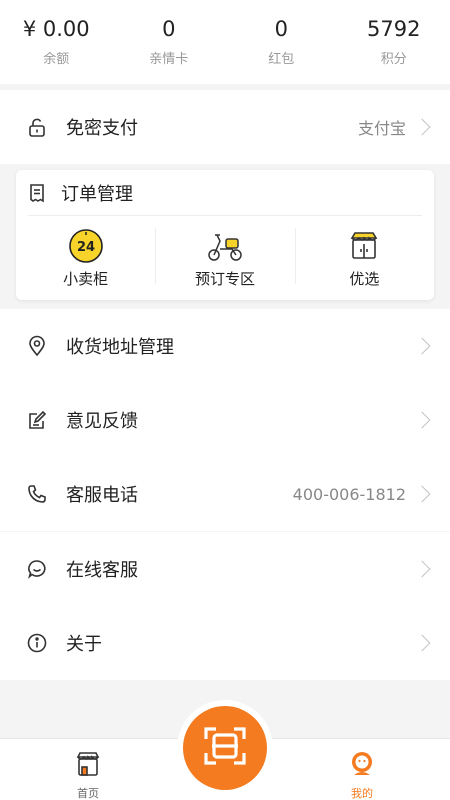 This screenshot has height=800, width=450. What do you see at coordinates (86, 278) in the screenshot?
I see `order-item-label: 小卖柜` at bounding box center [86, 278].